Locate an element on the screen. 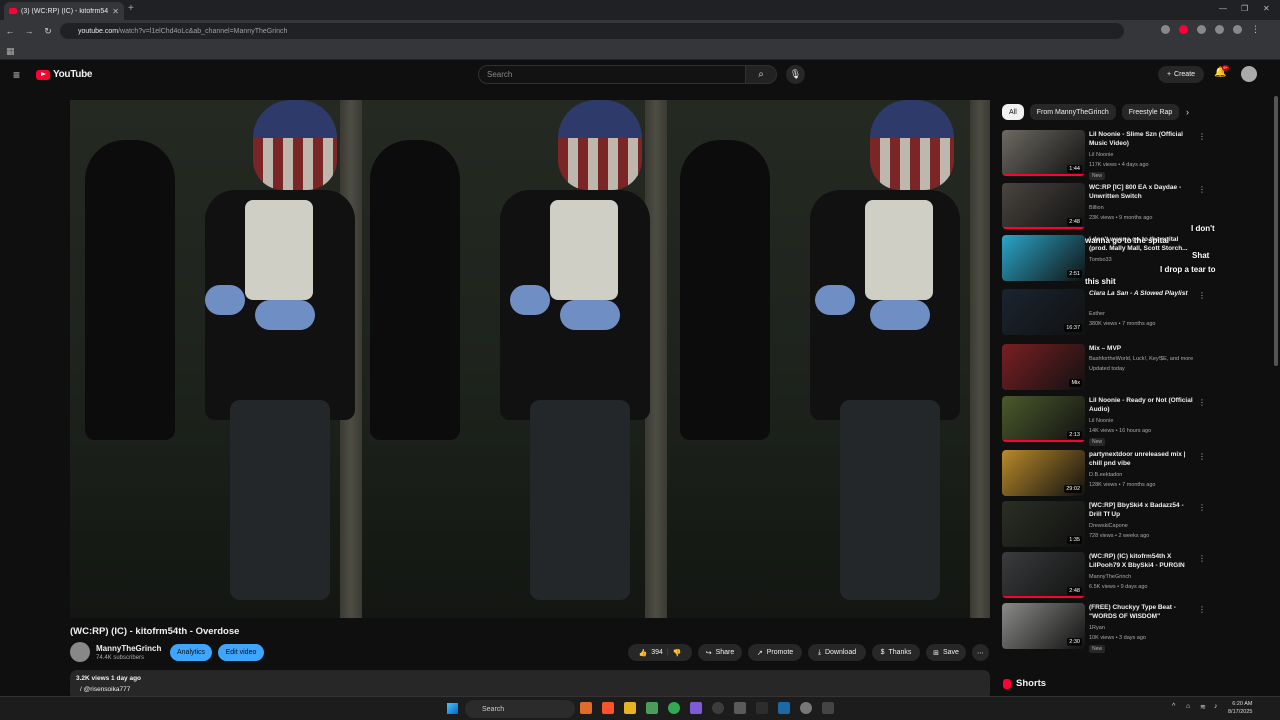 This screenshot has height=720, width=1280. youtube-logo: YouTube is located at coordinates (64, 74).